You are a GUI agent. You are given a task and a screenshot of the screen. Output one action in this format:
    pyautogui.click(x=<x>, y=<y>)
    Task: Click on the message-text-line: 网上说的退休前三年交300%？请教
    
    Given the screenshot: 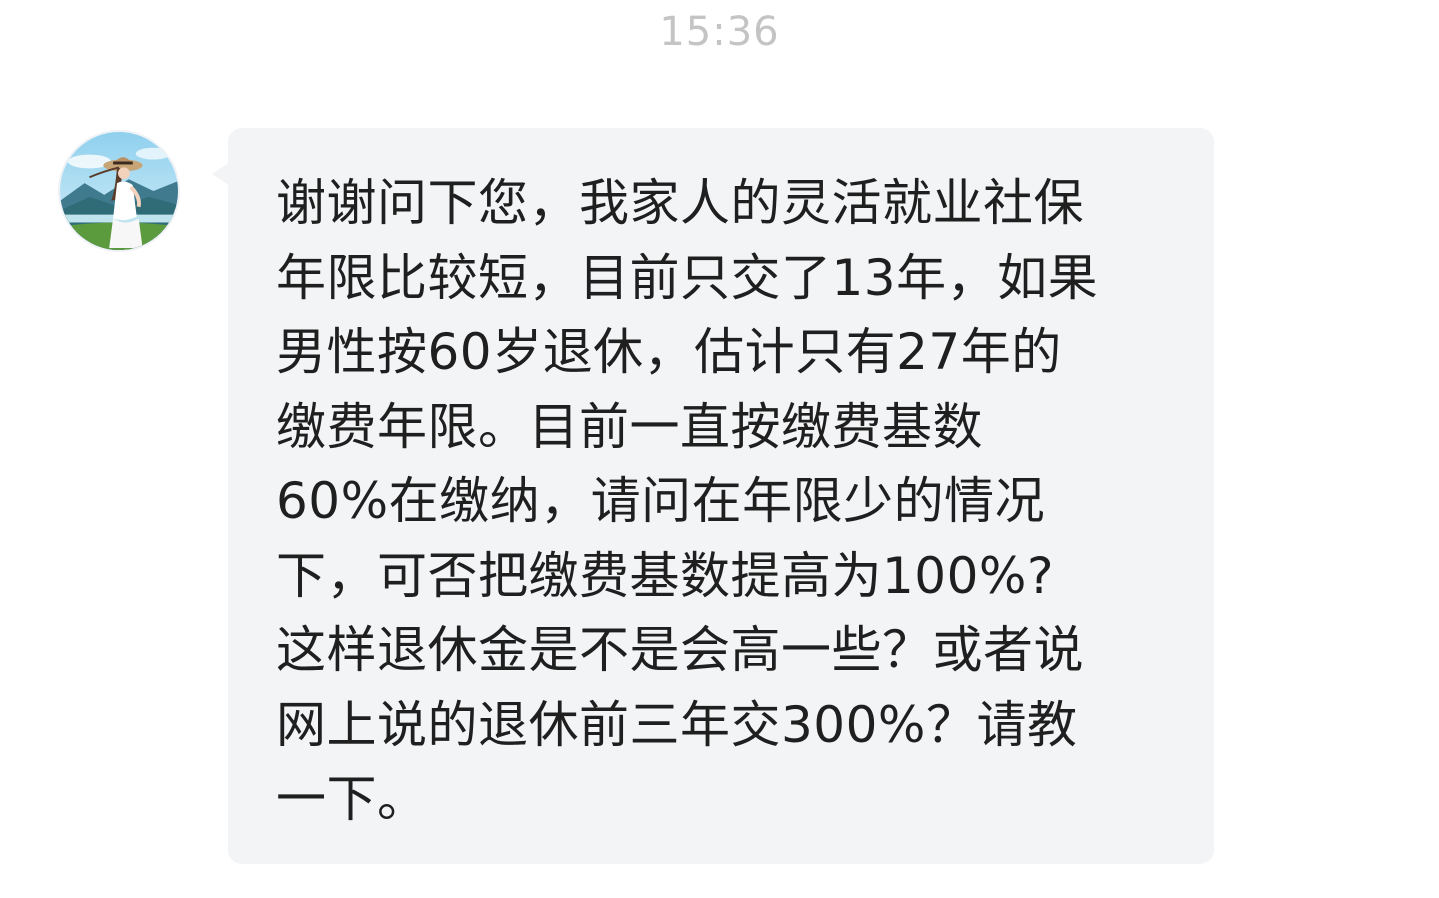 What is the action you would take?
    pyautogui.click(x=677, y=724)
    